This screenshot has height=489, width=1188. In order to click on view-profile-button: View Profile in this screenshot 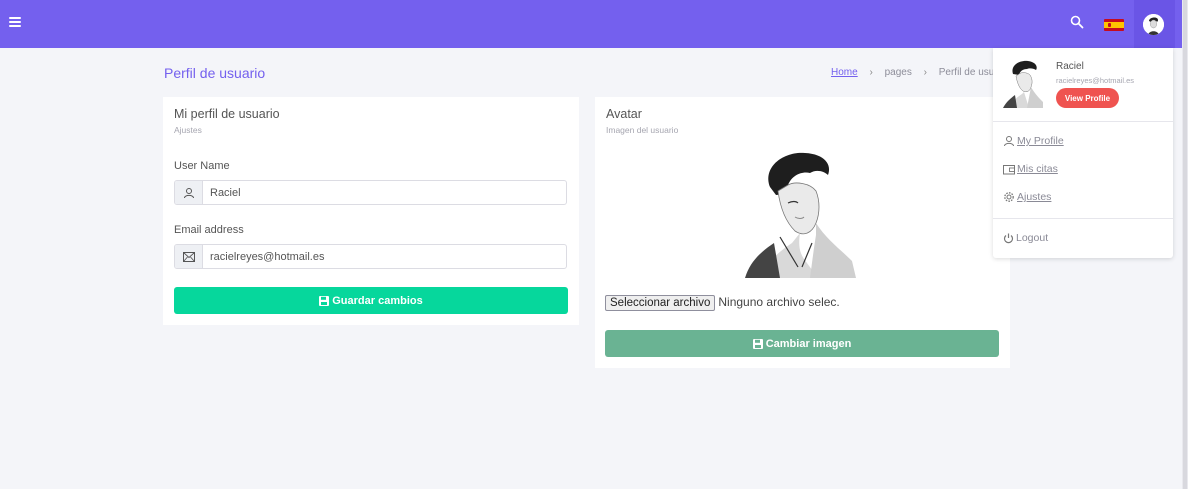, I will do `click(1087, 98)`.